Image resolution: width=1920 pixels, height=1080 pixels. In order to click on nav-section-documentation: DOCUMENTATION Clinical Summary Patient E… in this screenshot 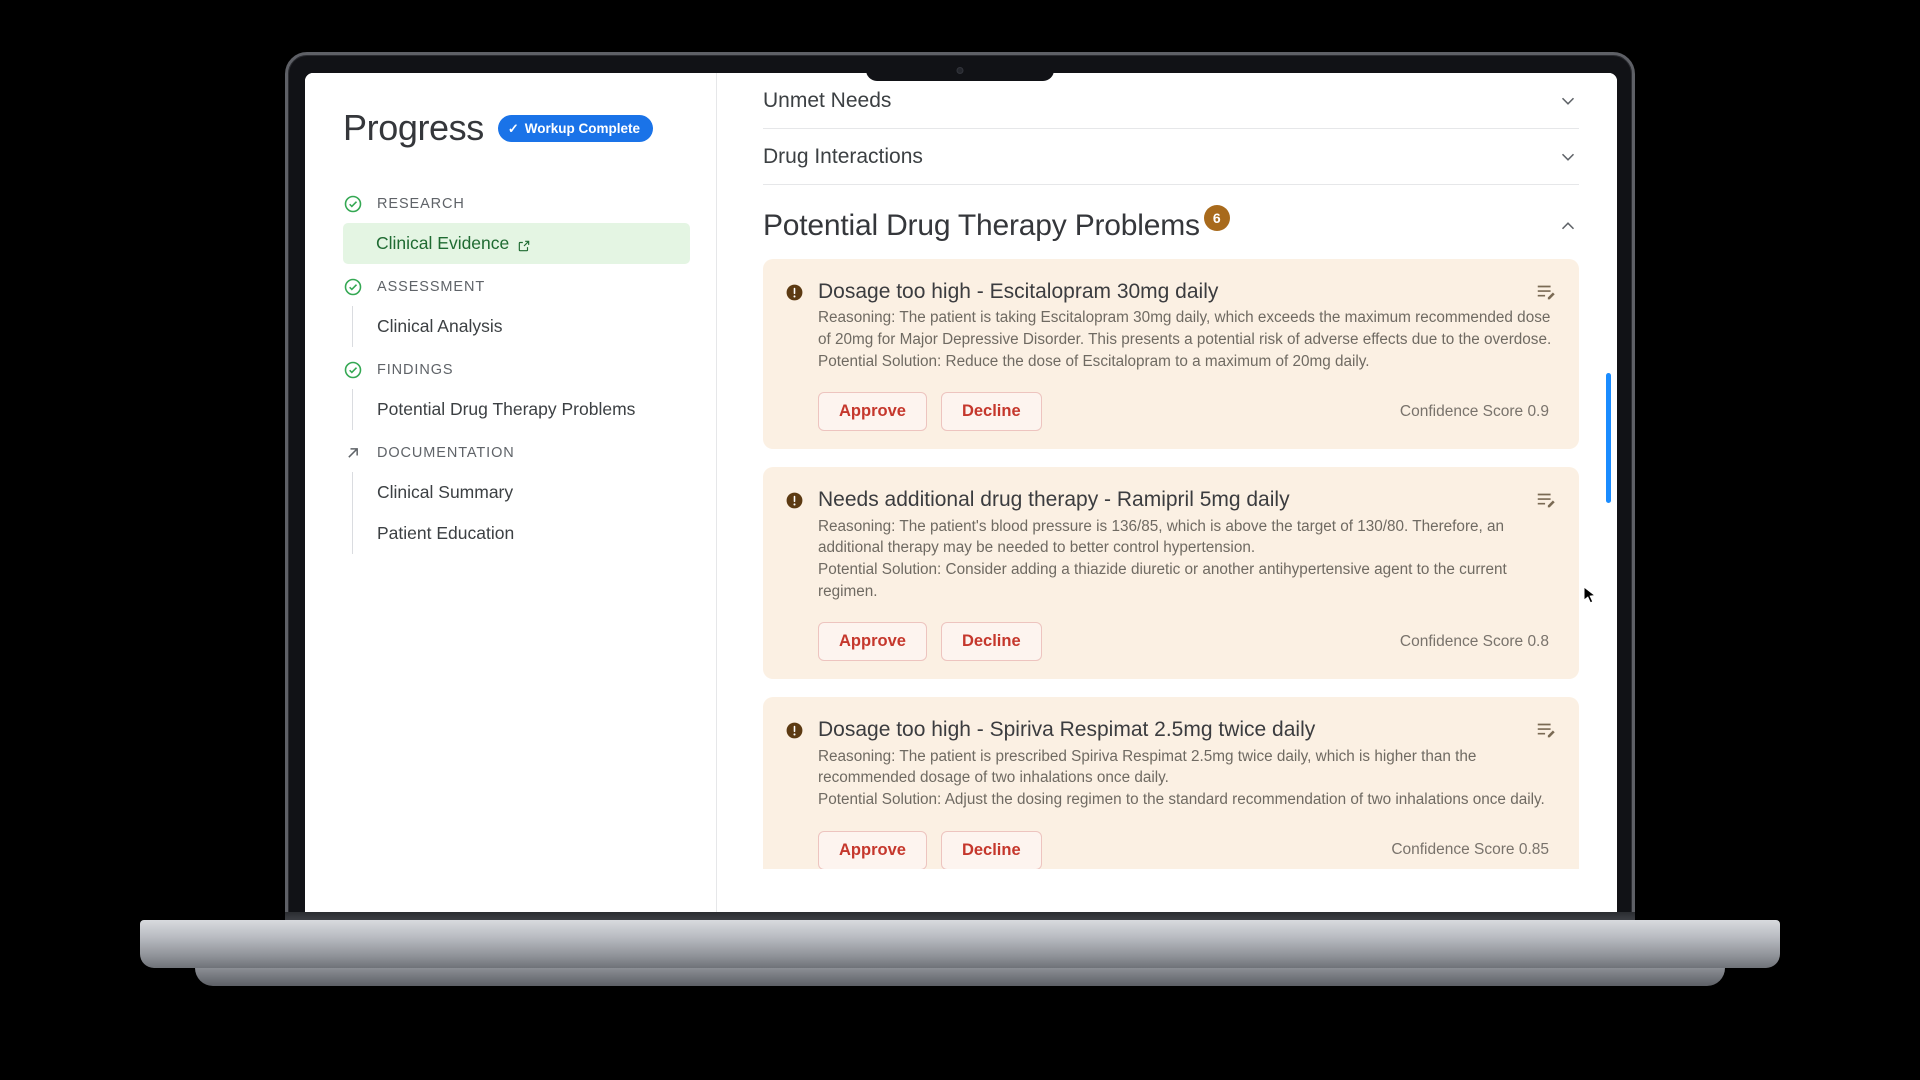, I will do `click(516, 494)`.